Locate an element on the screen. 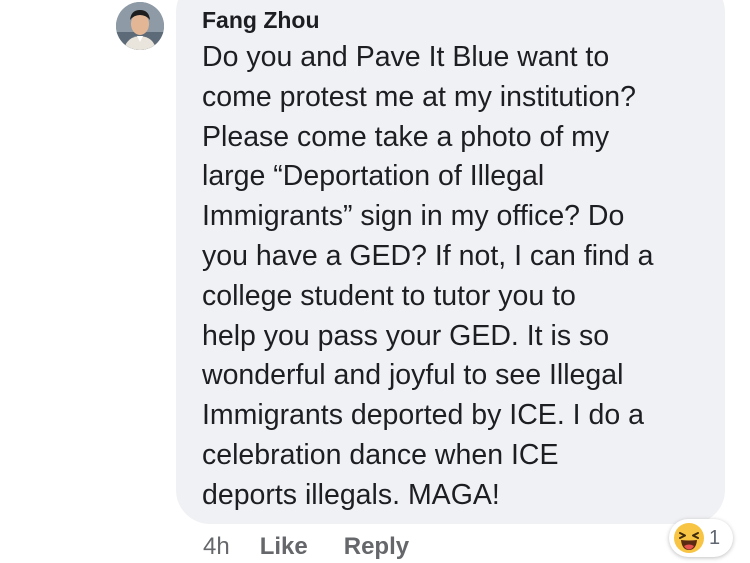 The width and height of the screenshot is (750, 563). avatar is located at coordinates (140, 26).